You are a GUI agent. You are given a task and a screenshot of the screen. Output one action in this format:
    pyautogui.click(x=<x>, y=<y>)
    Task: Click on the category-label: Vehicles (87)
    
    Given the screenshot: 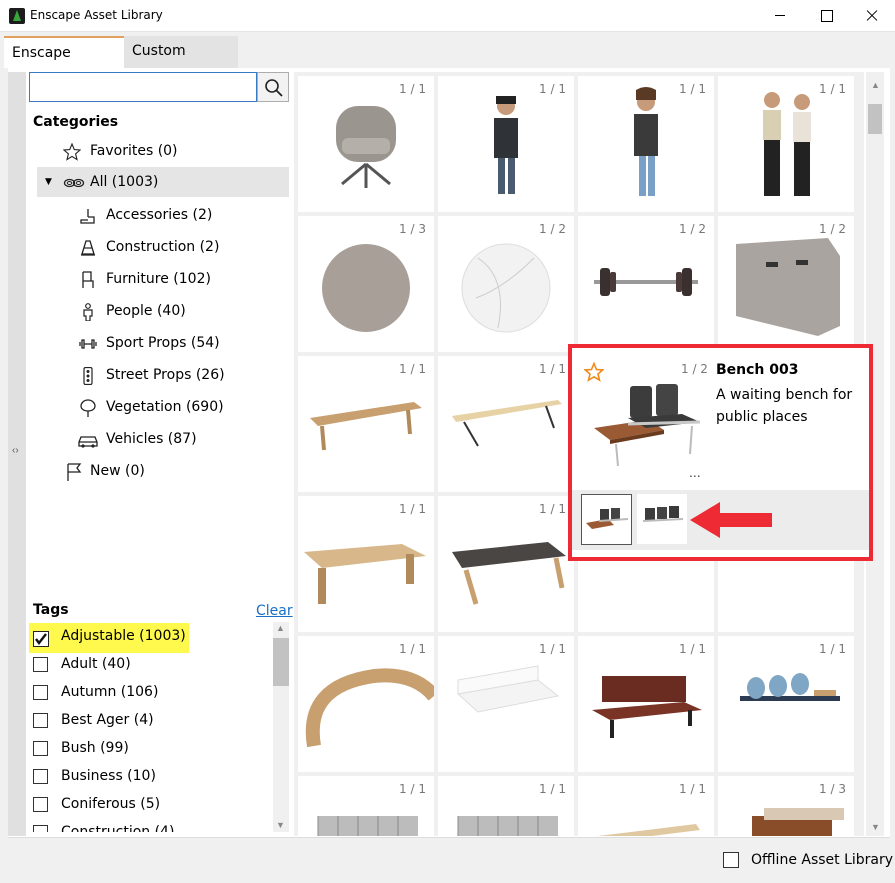 What is the action you would take?
    pyautogui.click(x=151, y=439)
    